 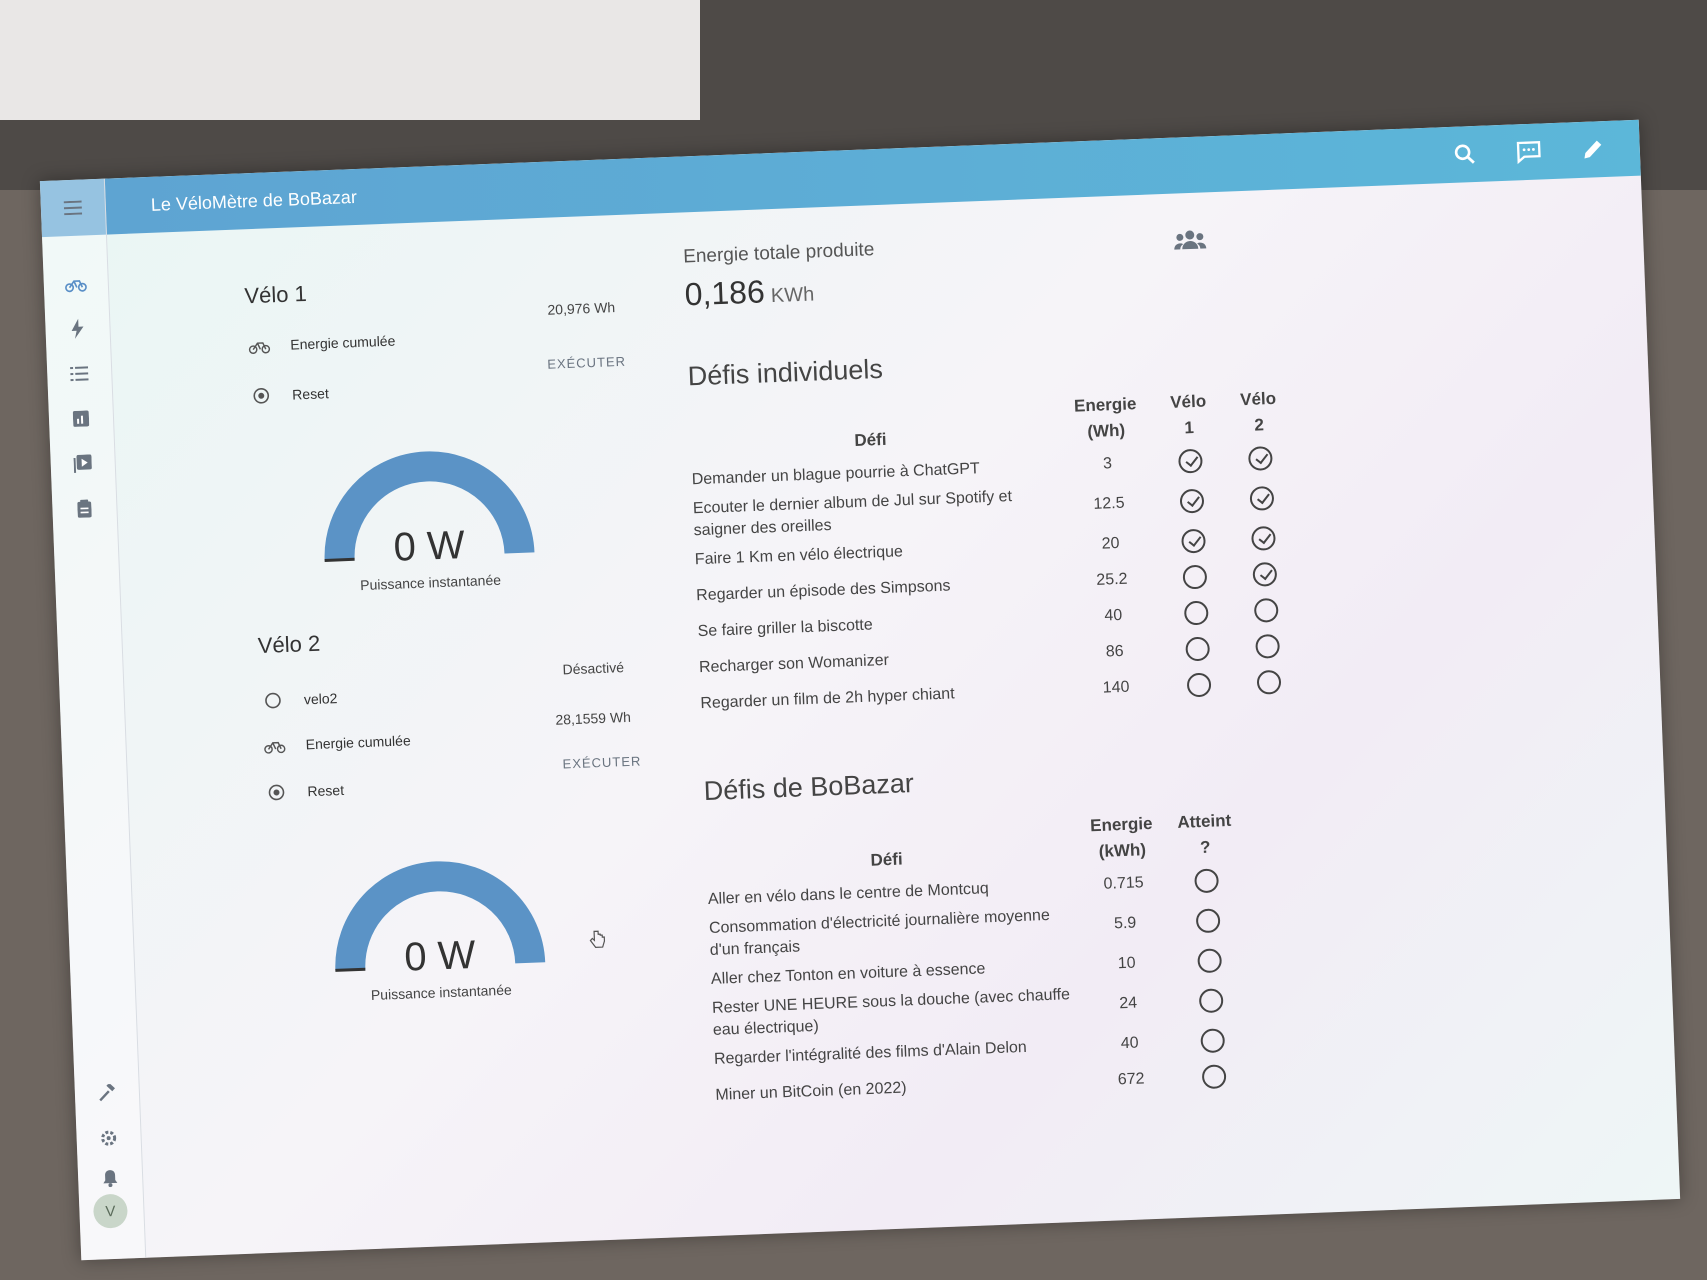 What do you see at coordinates (1126, 963) in the screenshot?
I see `defi-energie: 10` at bounding box center [1126, 963].